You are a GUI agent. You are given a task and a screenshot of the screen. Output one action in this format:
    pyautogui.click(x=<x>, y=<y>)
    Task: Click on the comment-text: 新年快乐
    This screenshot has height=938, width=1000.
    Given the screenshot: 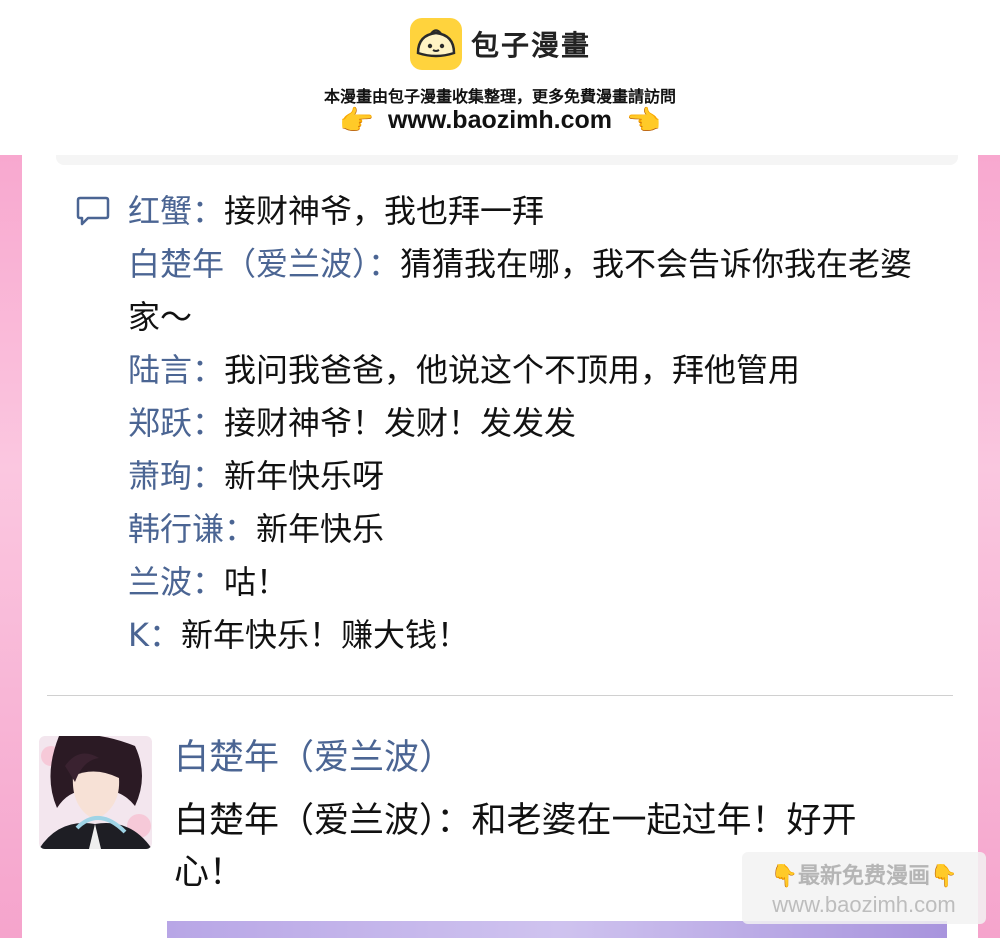 What is the action you would take?
    pyautogui.click(x=320, y=529)
    